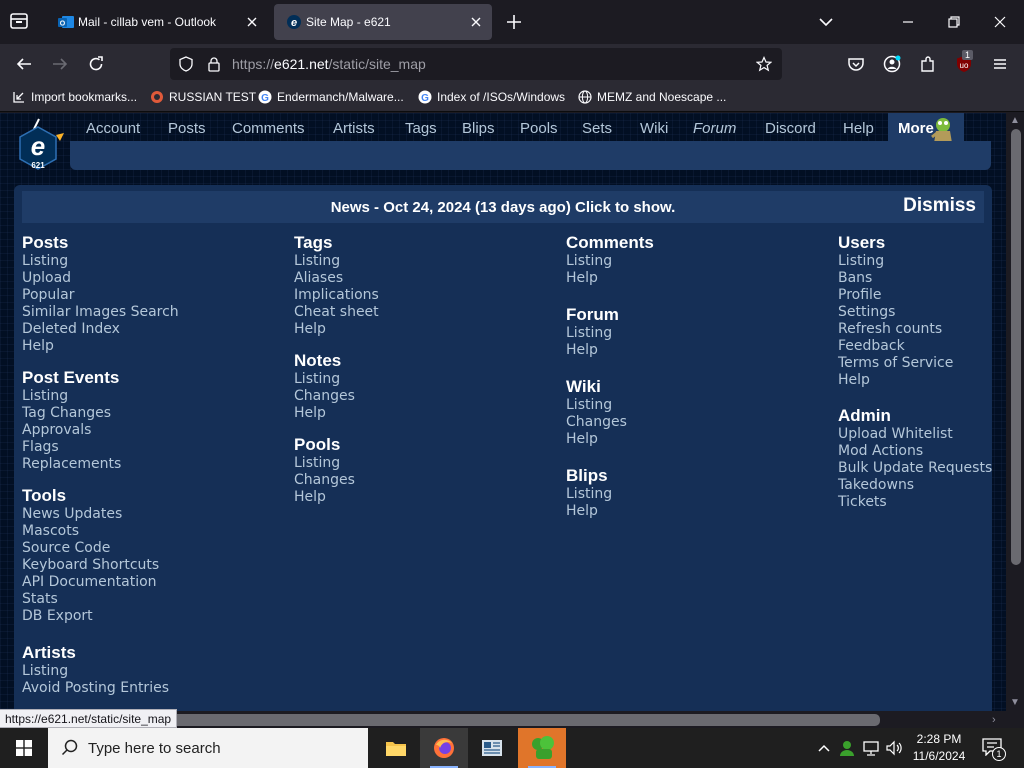  Describe the element at coordinates (157, 430) in the screenshot. I see `link-approvals: Approvals` at that location.